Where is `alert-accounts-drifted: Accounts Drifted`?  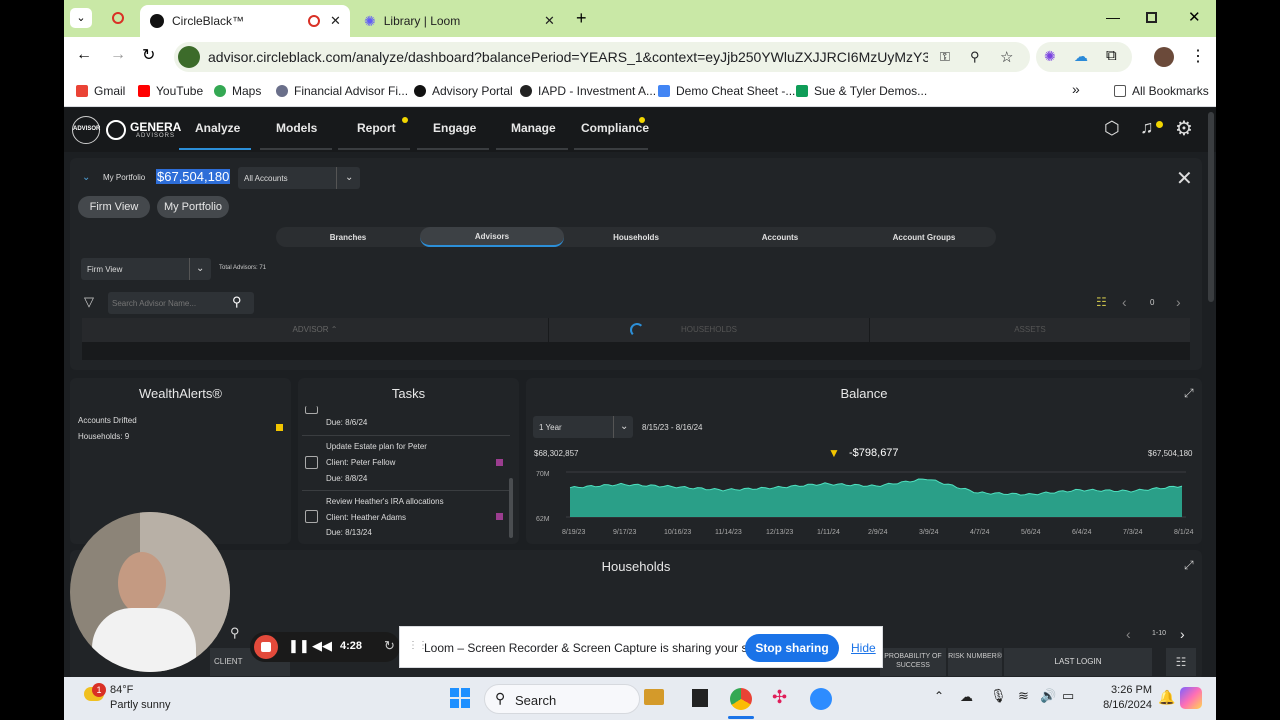 alert-accounts-drifted: Accounts Drifted is located at coordinates (107, 420).